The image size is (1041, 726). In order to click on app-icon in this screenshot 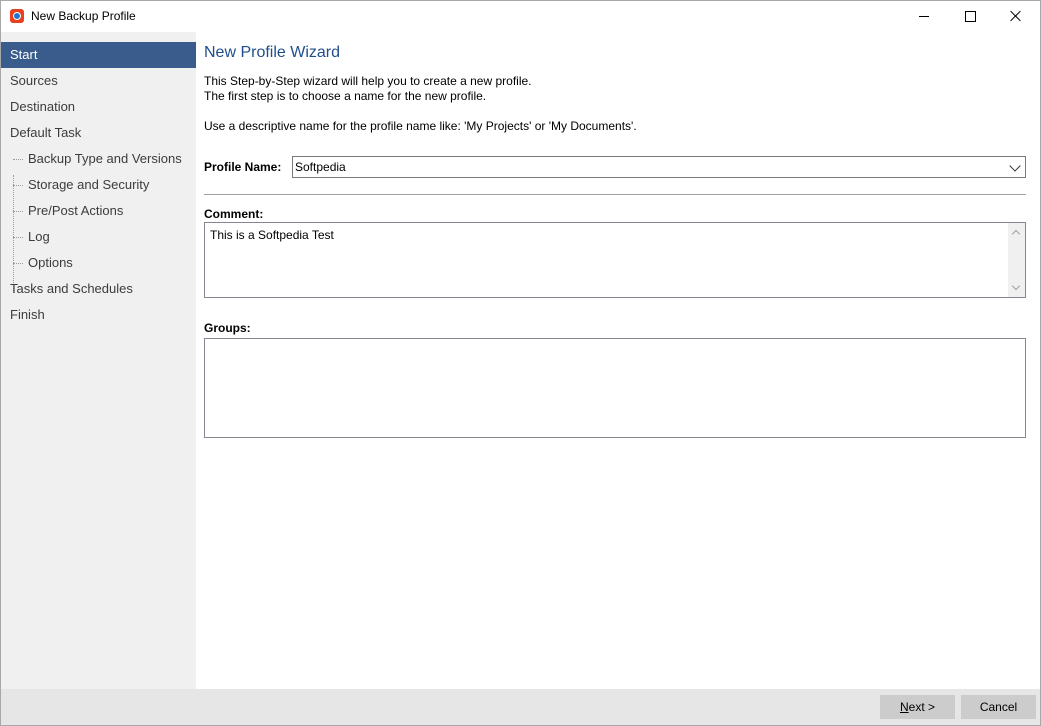, I will do `click(17, 16)`.